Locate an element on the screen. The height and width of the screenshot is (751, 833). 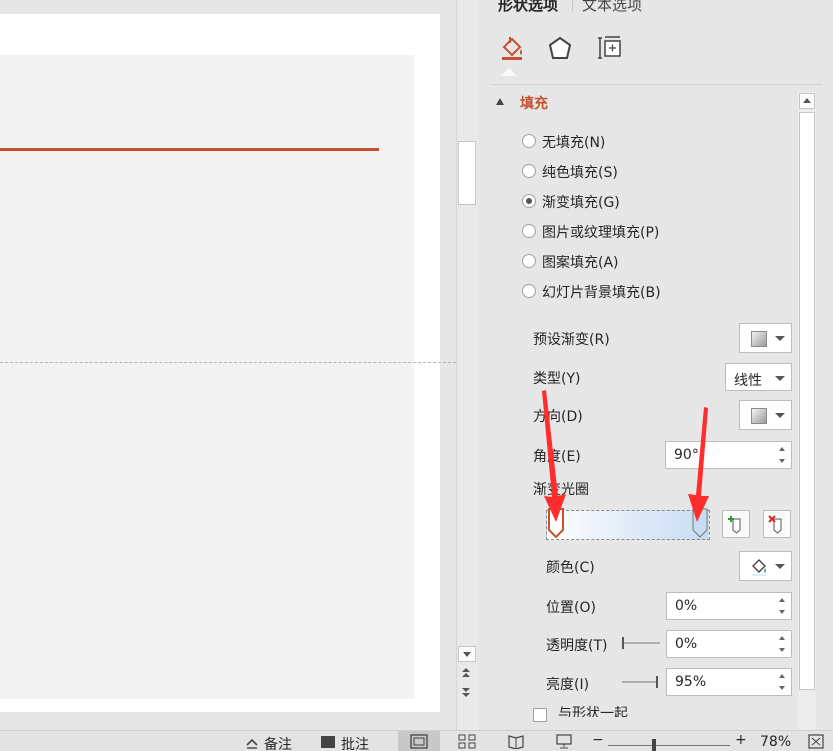
direction-swatch-icon is located at coordinates (759, 416).